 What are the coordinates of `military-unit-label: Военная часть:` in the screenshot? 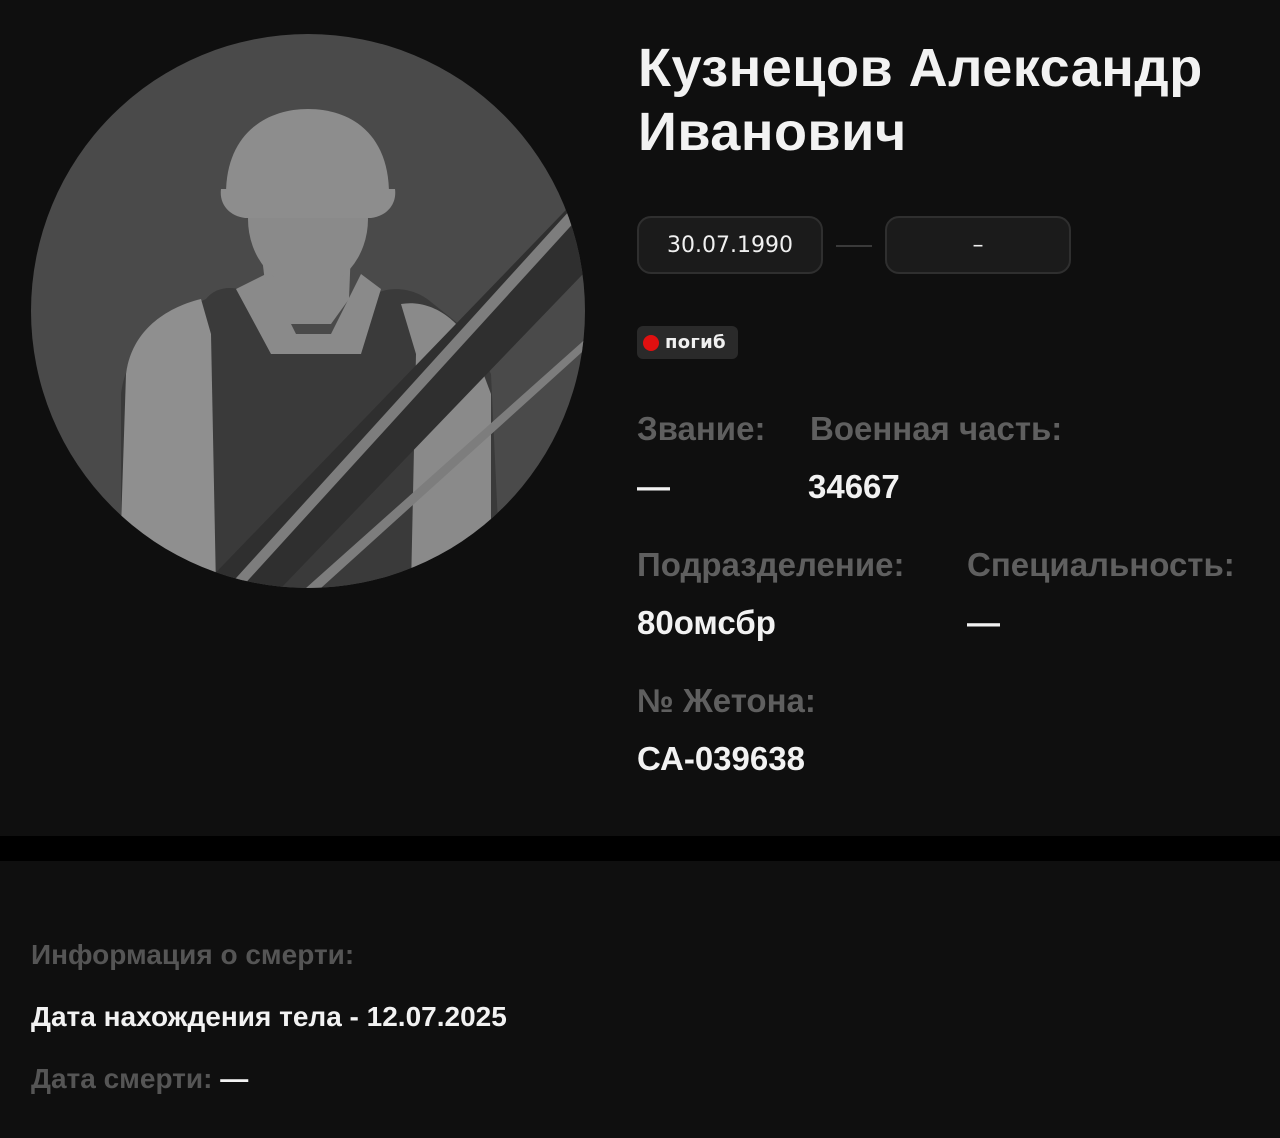 It's located at (936, 428).